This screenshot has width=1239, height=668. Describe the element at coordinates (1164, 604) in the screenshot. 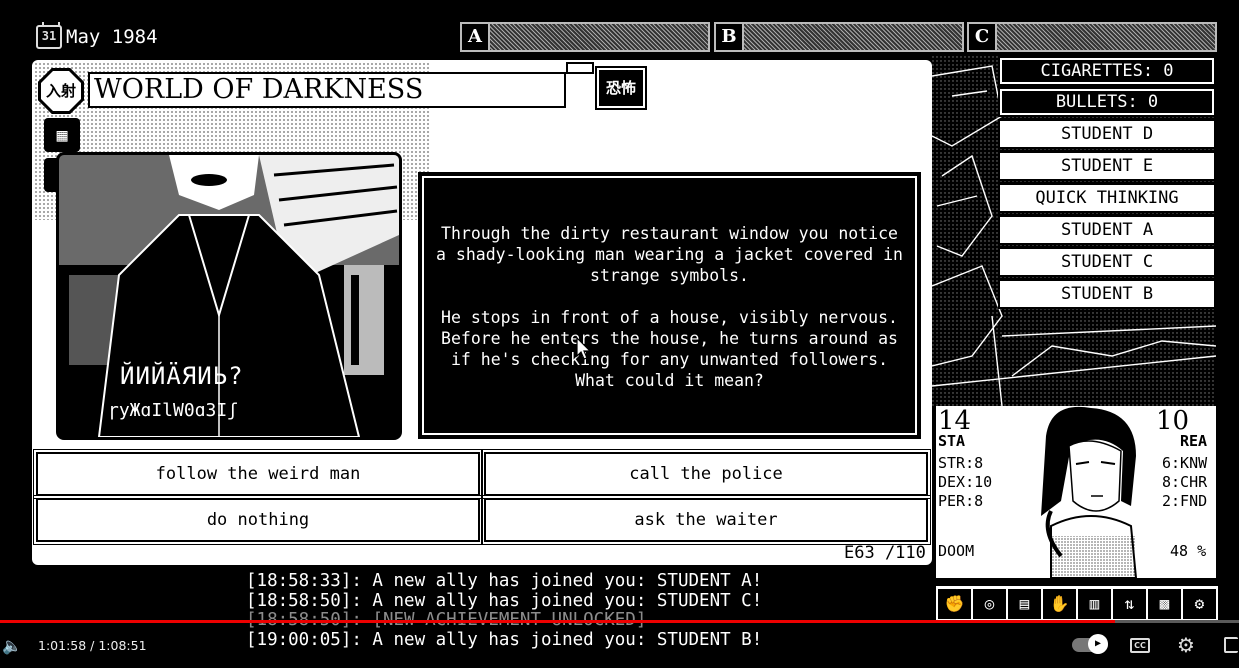

I see `glyph-icon: ▩` at that location.